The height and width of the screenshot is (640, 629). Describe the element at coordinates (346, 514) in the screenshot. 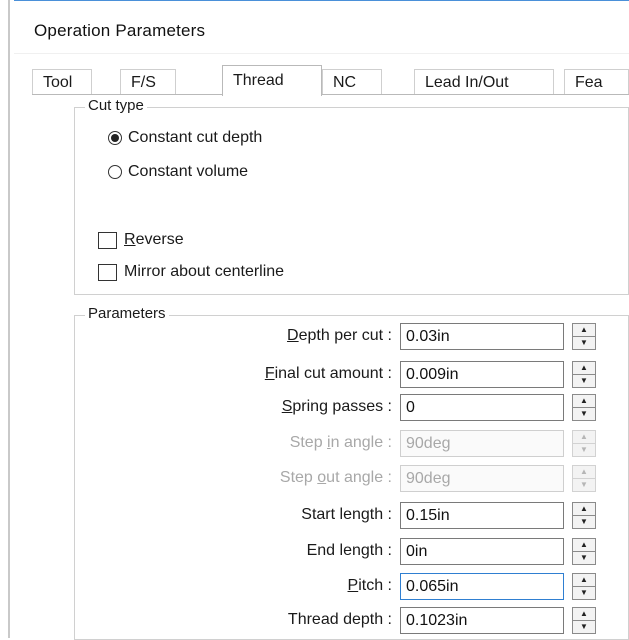

I see `start-length-label: Start length :` at that location.